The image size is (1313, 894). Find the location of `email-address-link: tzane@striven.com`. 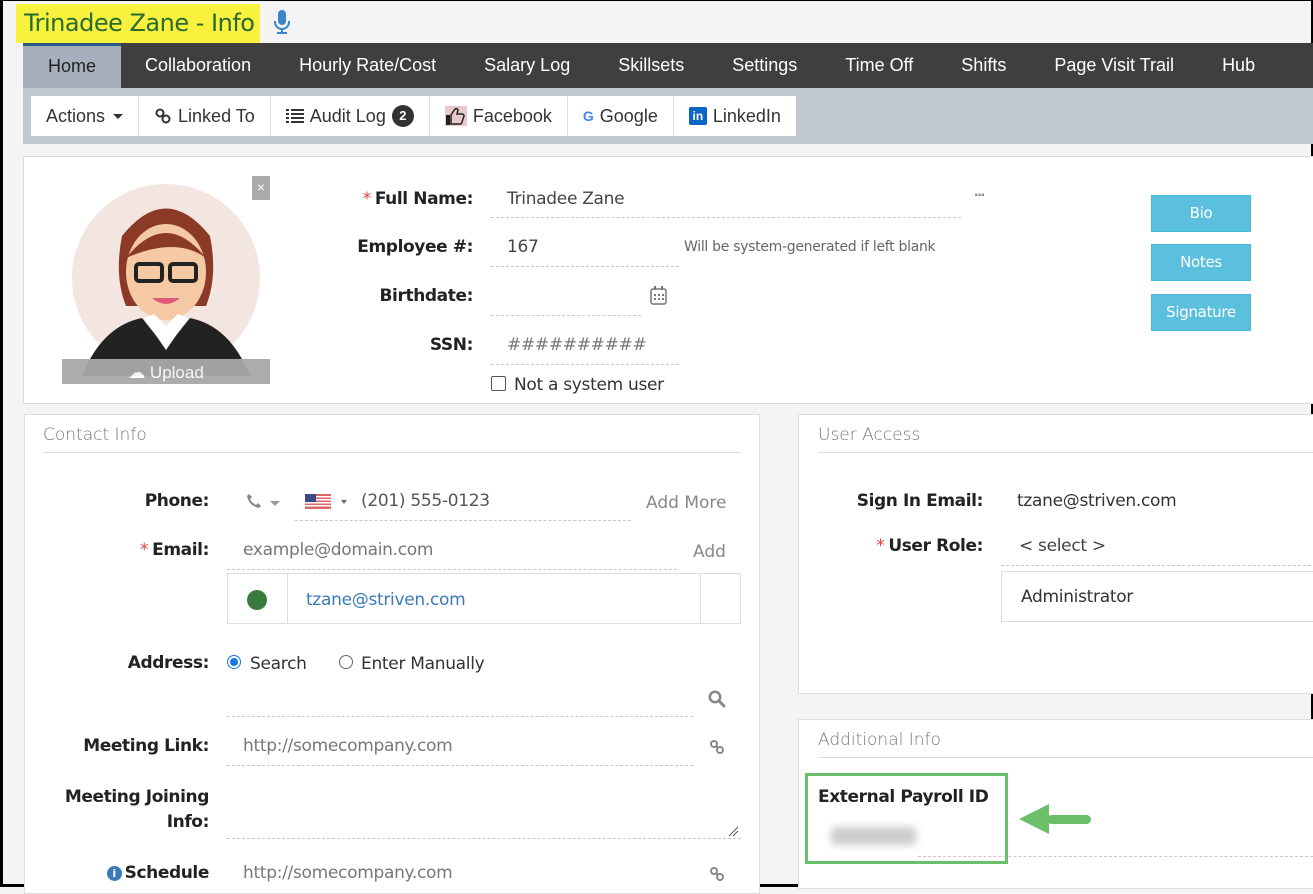

email-address-link: tzane@striven.com is located at coordinates (386, 600).